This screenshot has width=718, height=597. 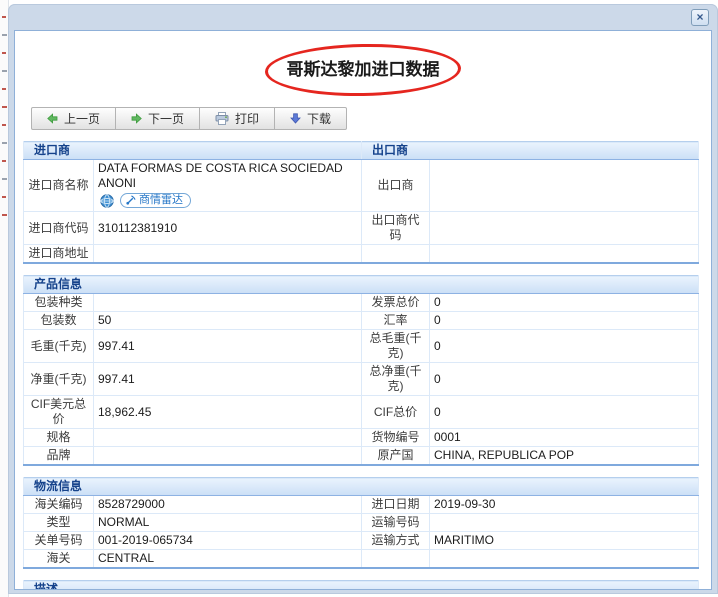 What do you see at coordinates (107, 200) in the screenshot?
I see `globe-icon` at bounding box center [107, 200].